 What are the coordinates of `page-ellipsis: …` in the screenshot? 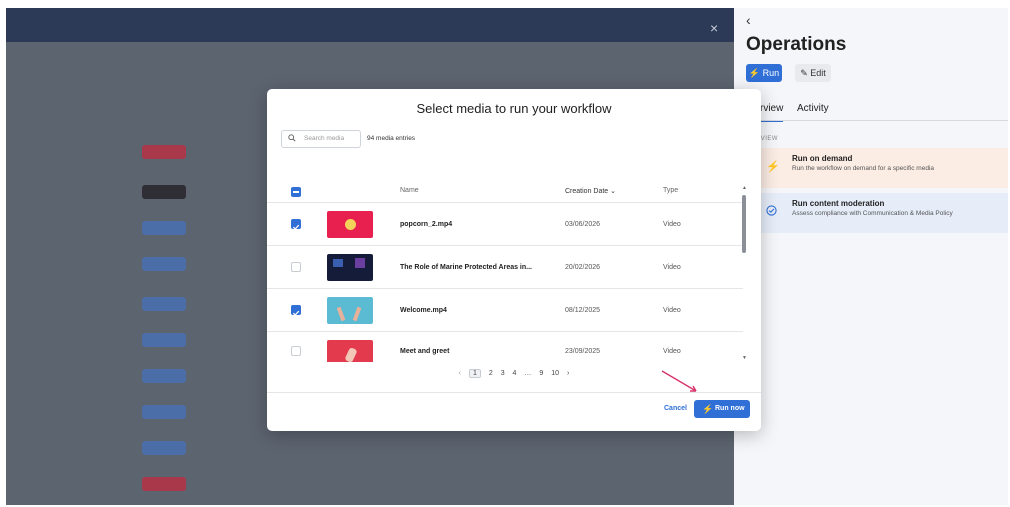 It's located at (528, 373).